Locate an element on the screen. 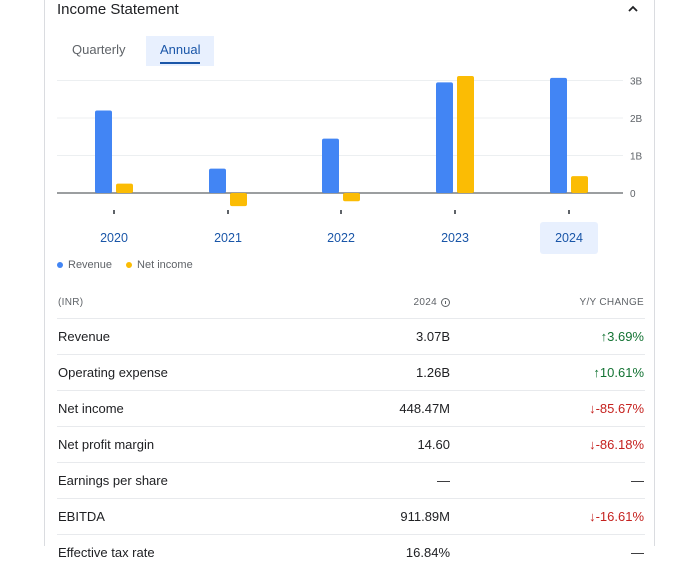 This screenshot has height=570, width=691. row-change-value: 10.61% is located at coordinates (622, 372).